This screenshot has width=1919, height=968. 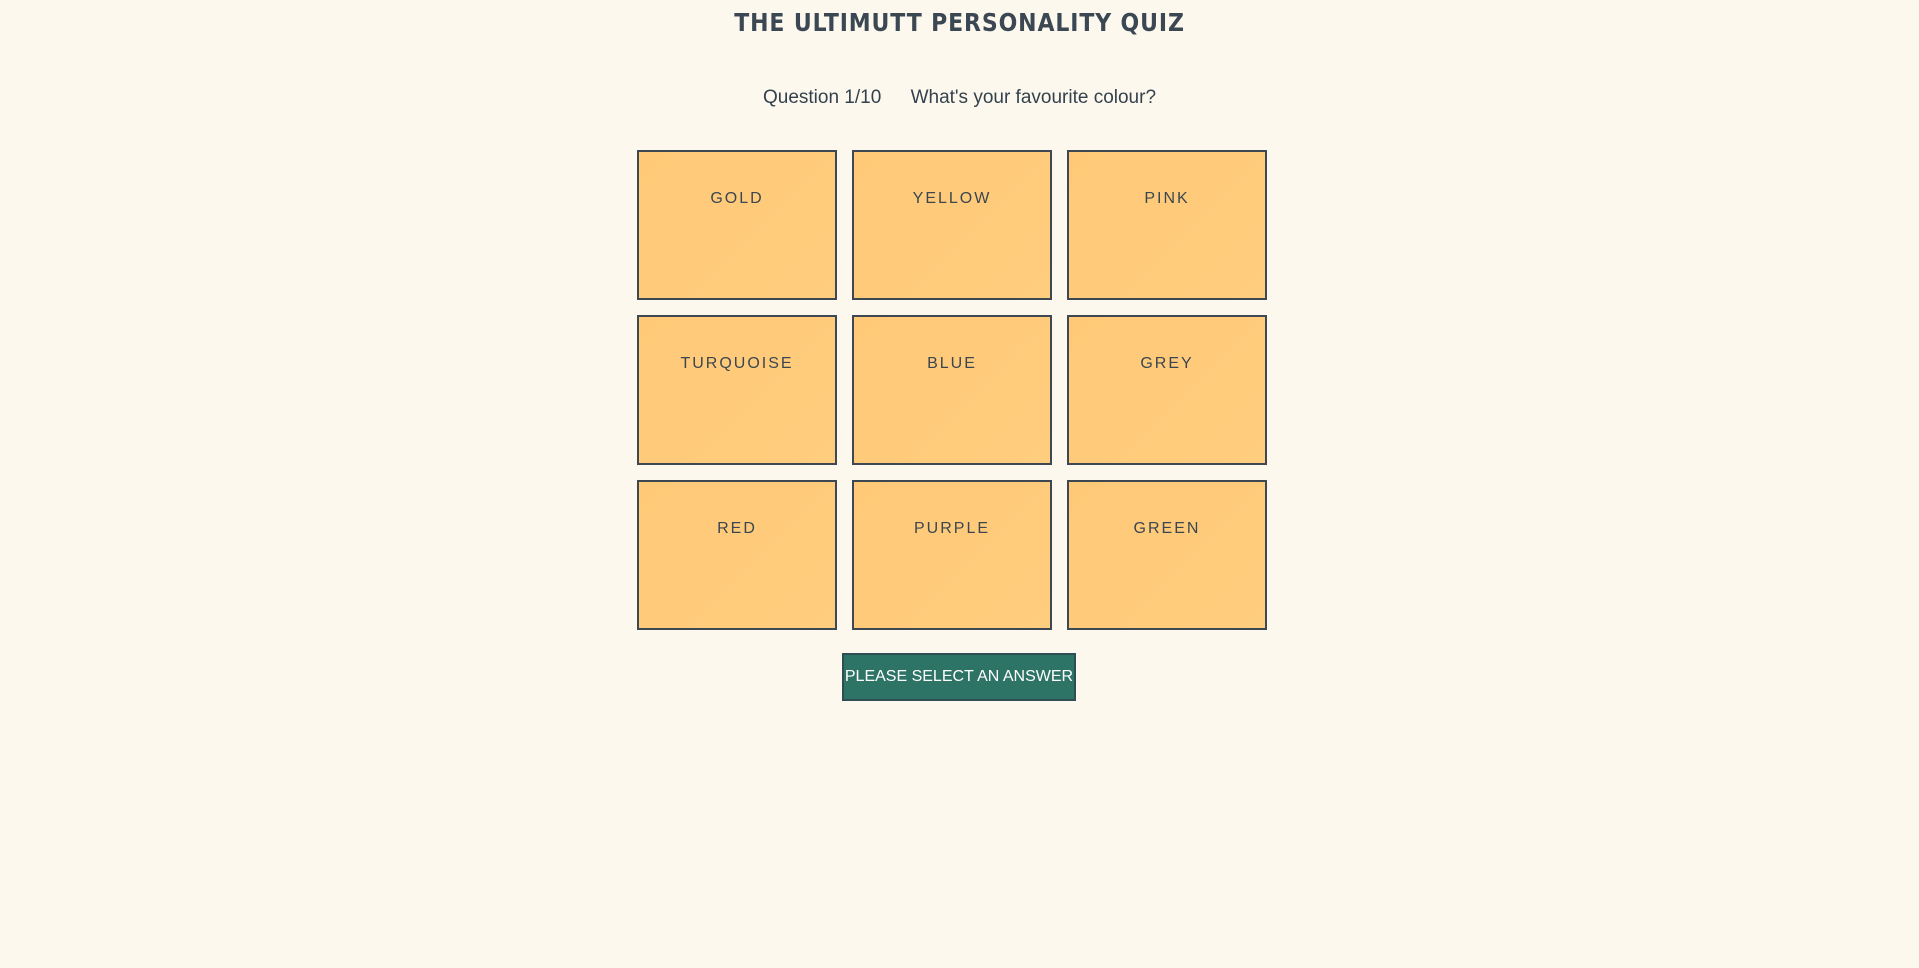 I want to click on answer-option-turquoise: TURQUOISE, so click(x=737, y=390).